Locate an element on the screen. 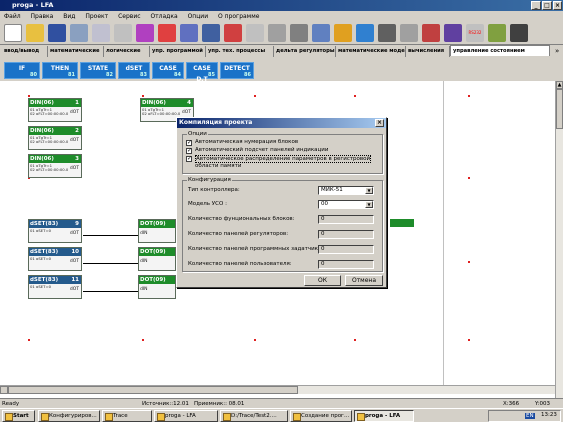  ok-button: ОК is located at coordinates (322, 280).